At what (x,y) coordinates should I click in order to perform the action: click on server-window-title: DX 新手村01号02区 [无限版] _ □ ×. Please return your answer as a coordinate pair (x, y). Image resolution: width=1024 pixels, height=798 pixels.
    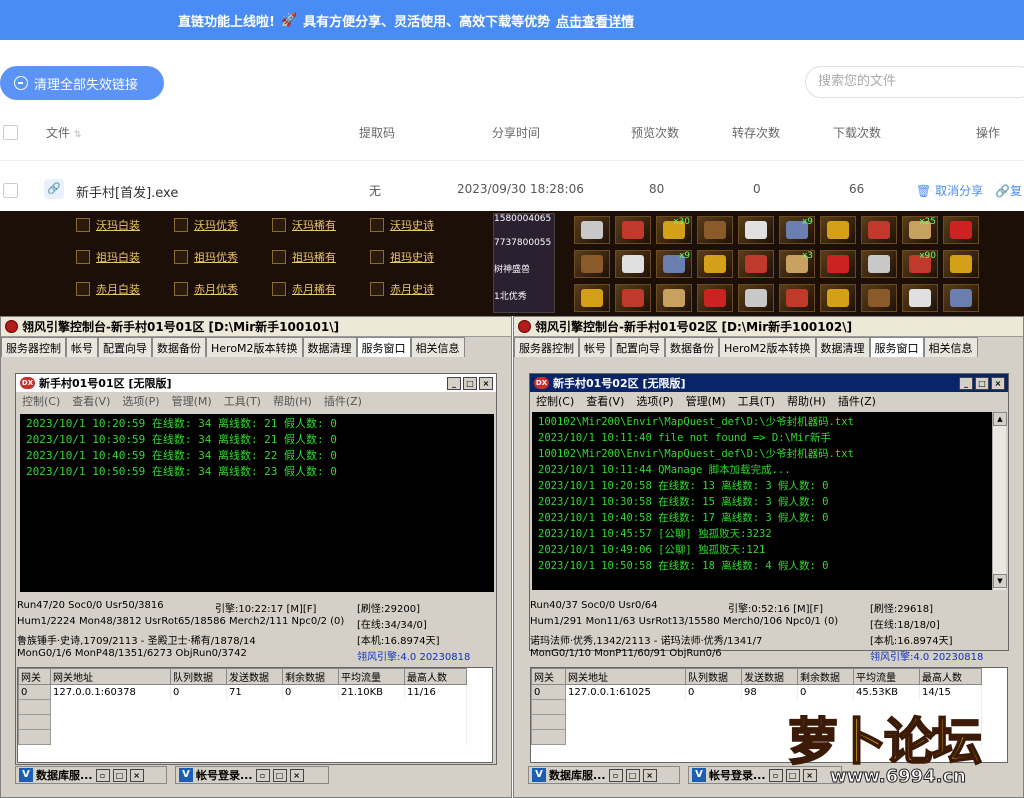
    Looking at the image, I should click on (769, 383).